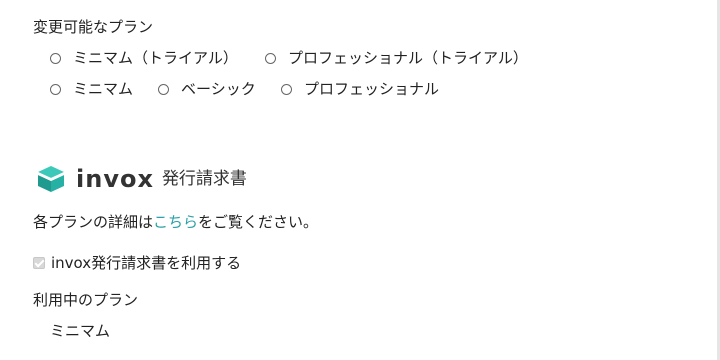  What do you see at coordinates (258, 222) in the screenshot?
I see `details-suffix: をご覧ください。` at bounding box center [258, 222].